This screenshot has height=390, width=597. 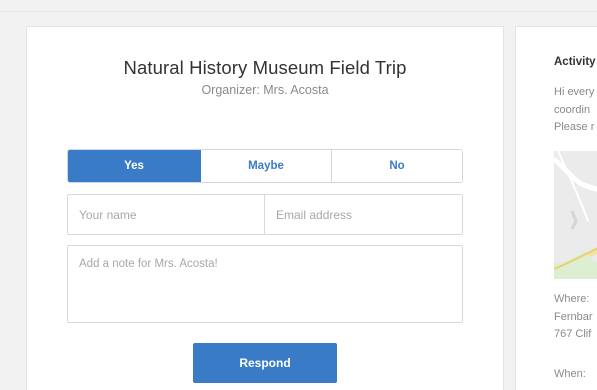 What do you see at coordinates (166, 214) in the screenshot?
I see `name-input` at bounding box center [166, 214].